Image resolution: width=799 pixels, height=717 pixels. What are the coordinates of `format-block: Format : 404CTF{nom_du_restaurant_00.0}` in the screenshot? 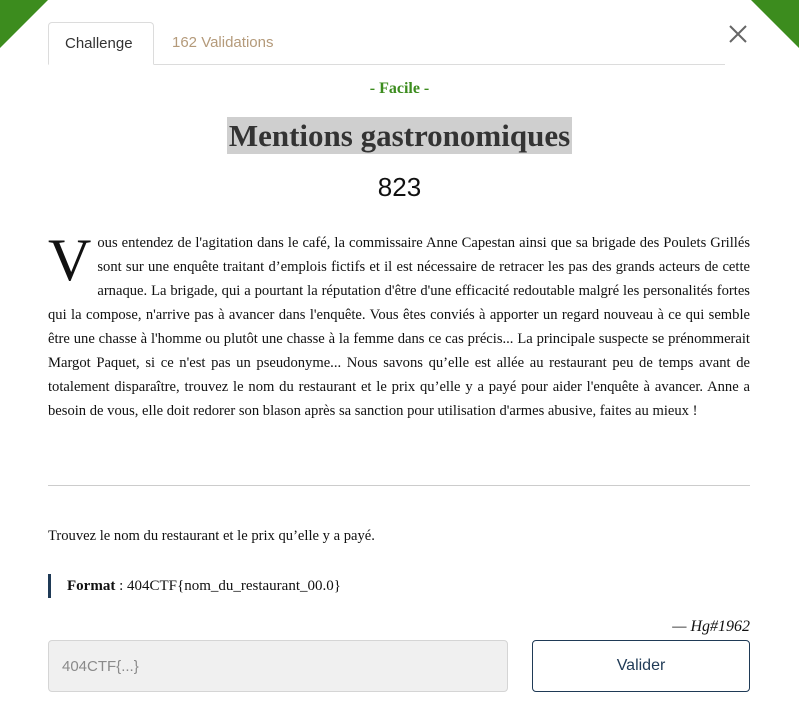 It's located at (194, 586).